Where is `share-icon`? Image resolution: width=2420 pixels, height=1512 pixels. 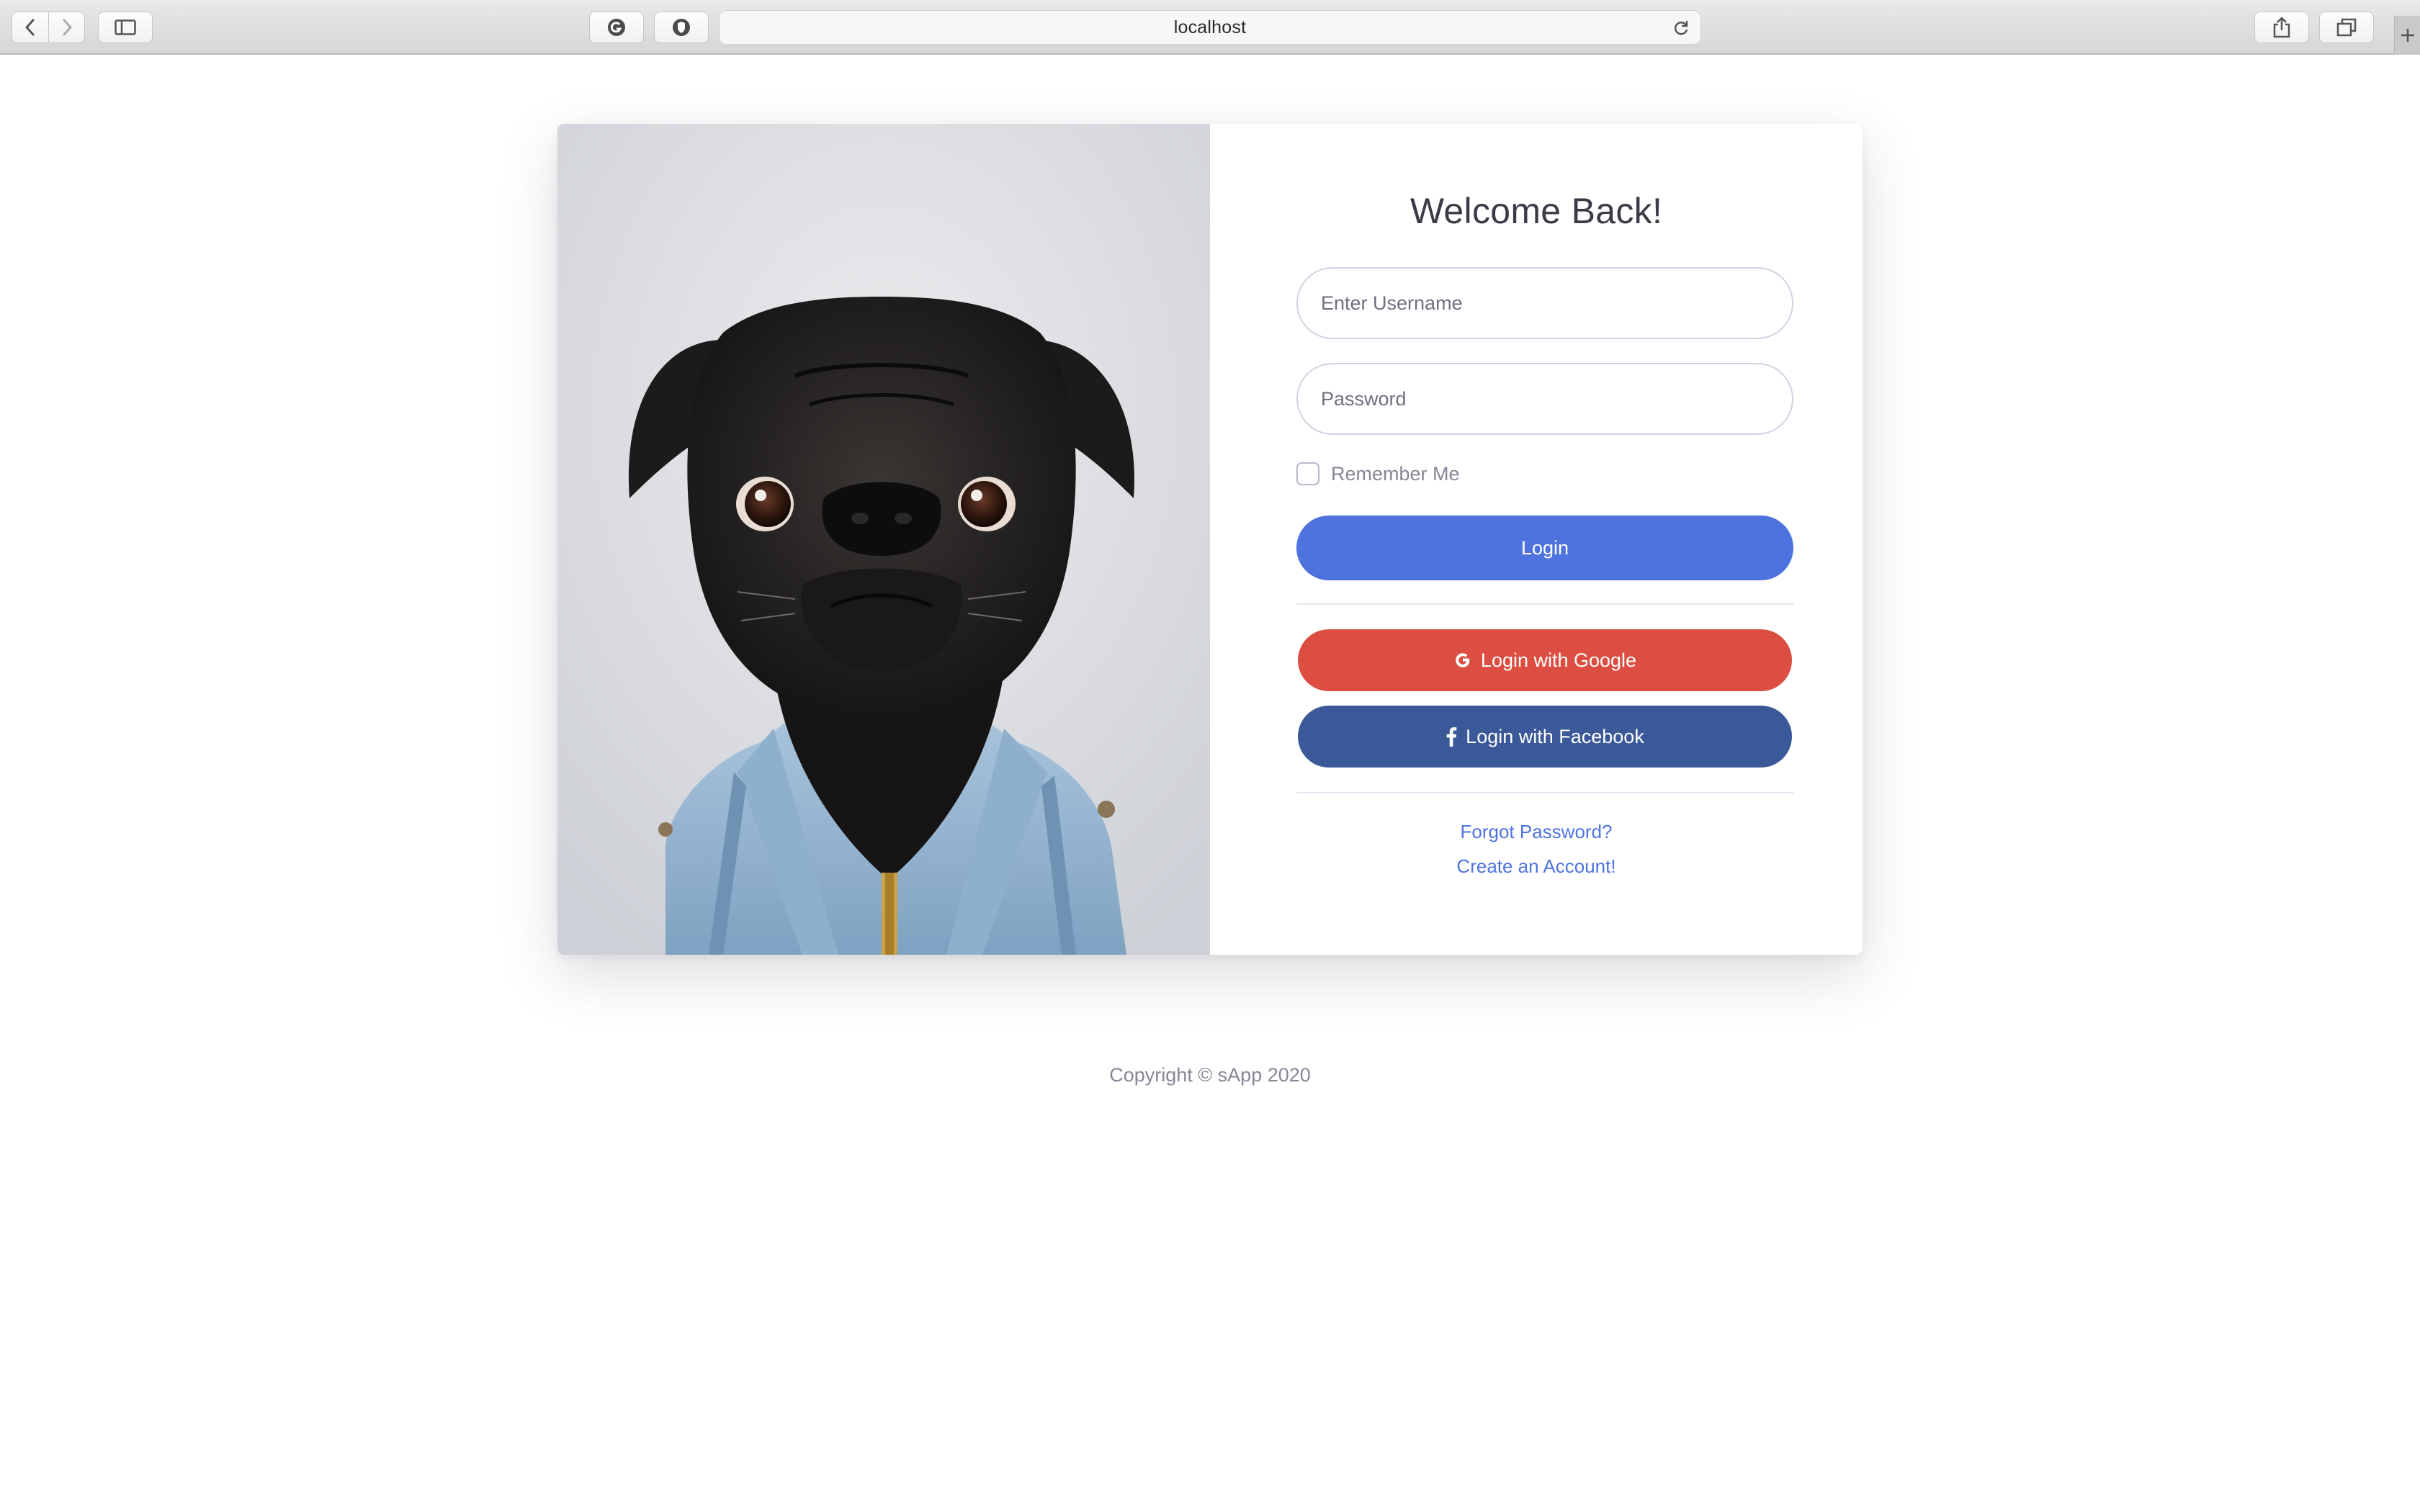 share-icon is located at coordinates (2281, 27).